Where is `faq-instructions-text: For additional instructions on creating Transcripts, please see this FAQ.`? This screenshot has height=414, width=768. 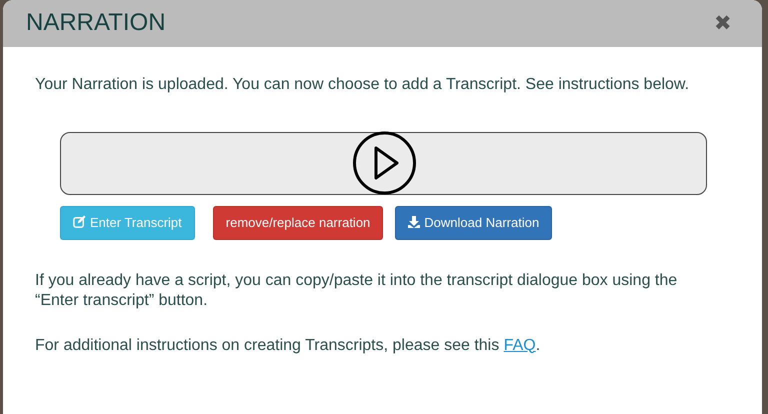
faq-instructions-text: For additional instructions on creating Transcripts, please see this FAQ. is located at coordinates (288, 346).